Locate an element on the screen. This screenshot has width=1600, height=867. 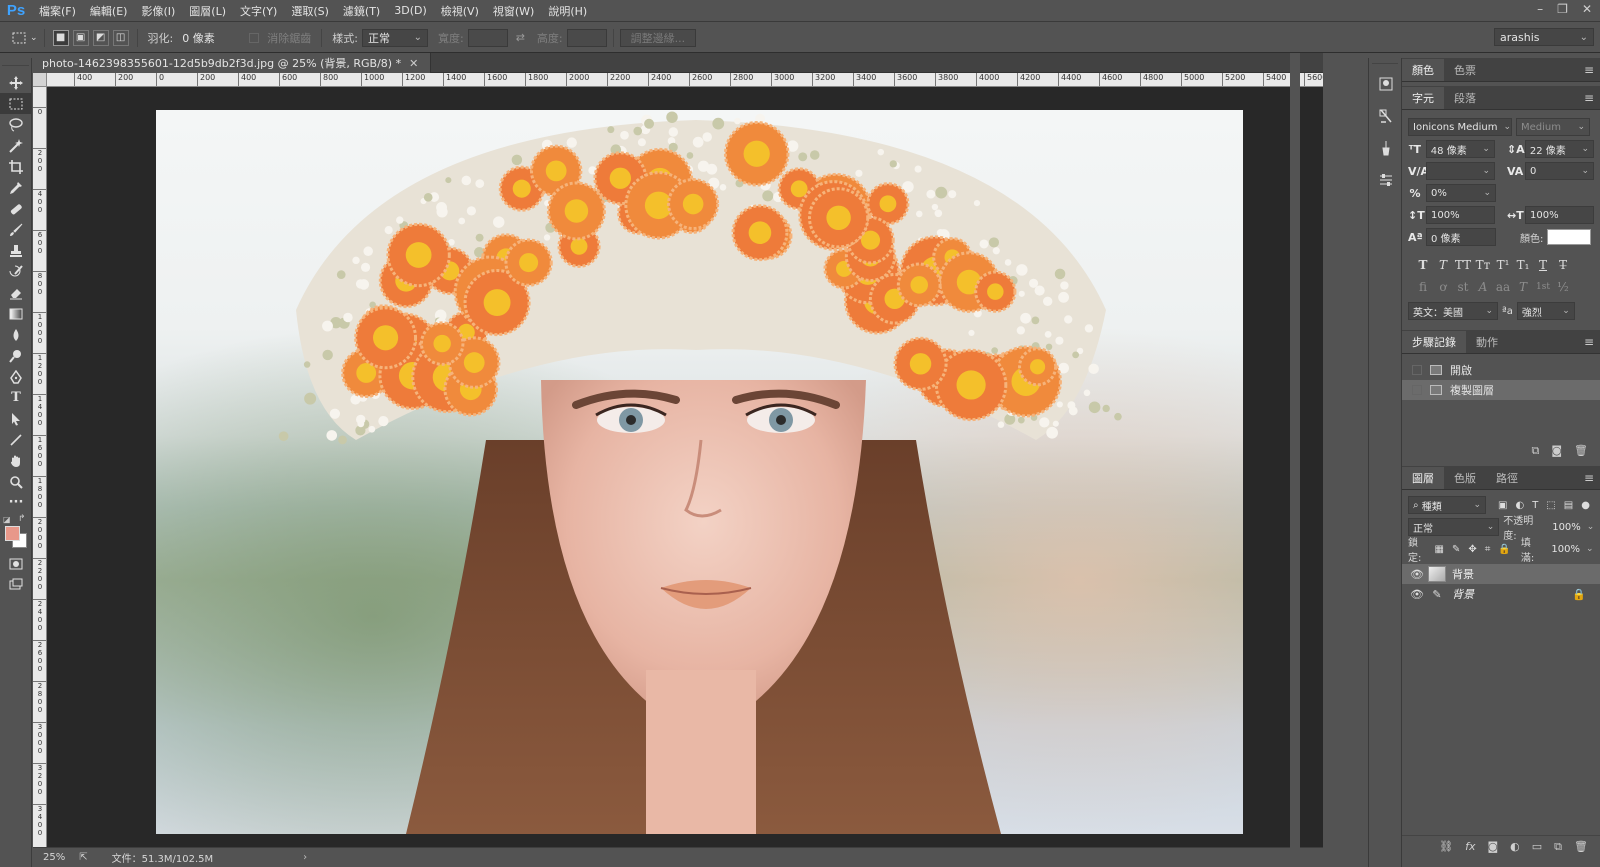
ordinals-button: 1st is located at coordinates (1543, 287).